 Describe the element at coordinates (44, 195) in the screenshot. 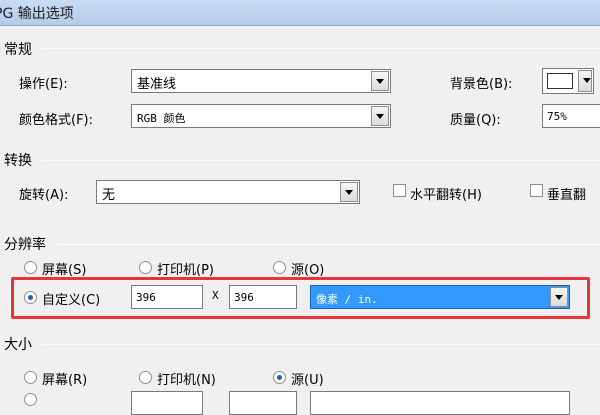

I see `rotate-label: 旋转(A):` at that location.